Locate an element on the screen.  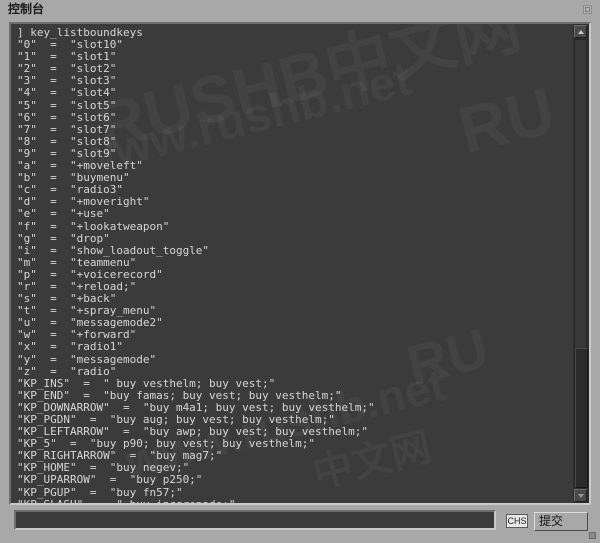
window-titlebar: 控制台 is located at coordinates (300, 9).